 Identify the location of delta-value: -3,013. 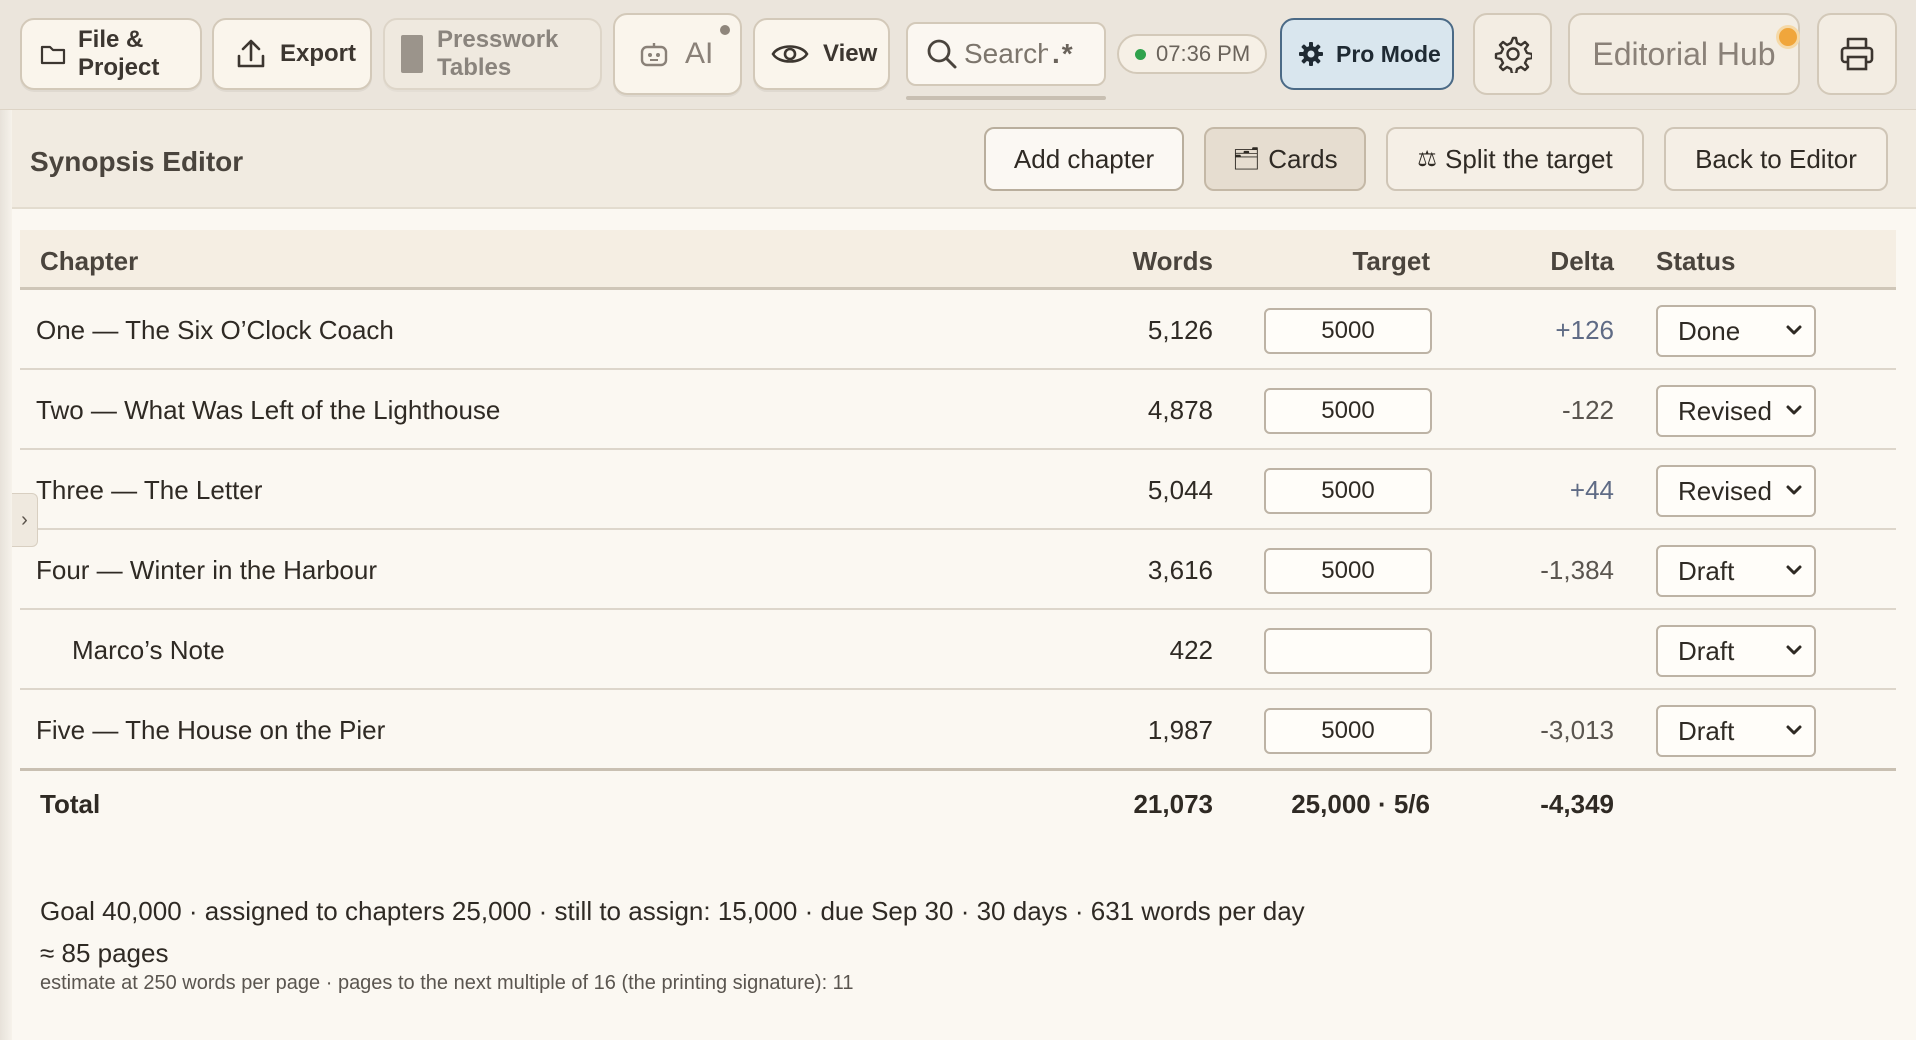
(1577, 730).